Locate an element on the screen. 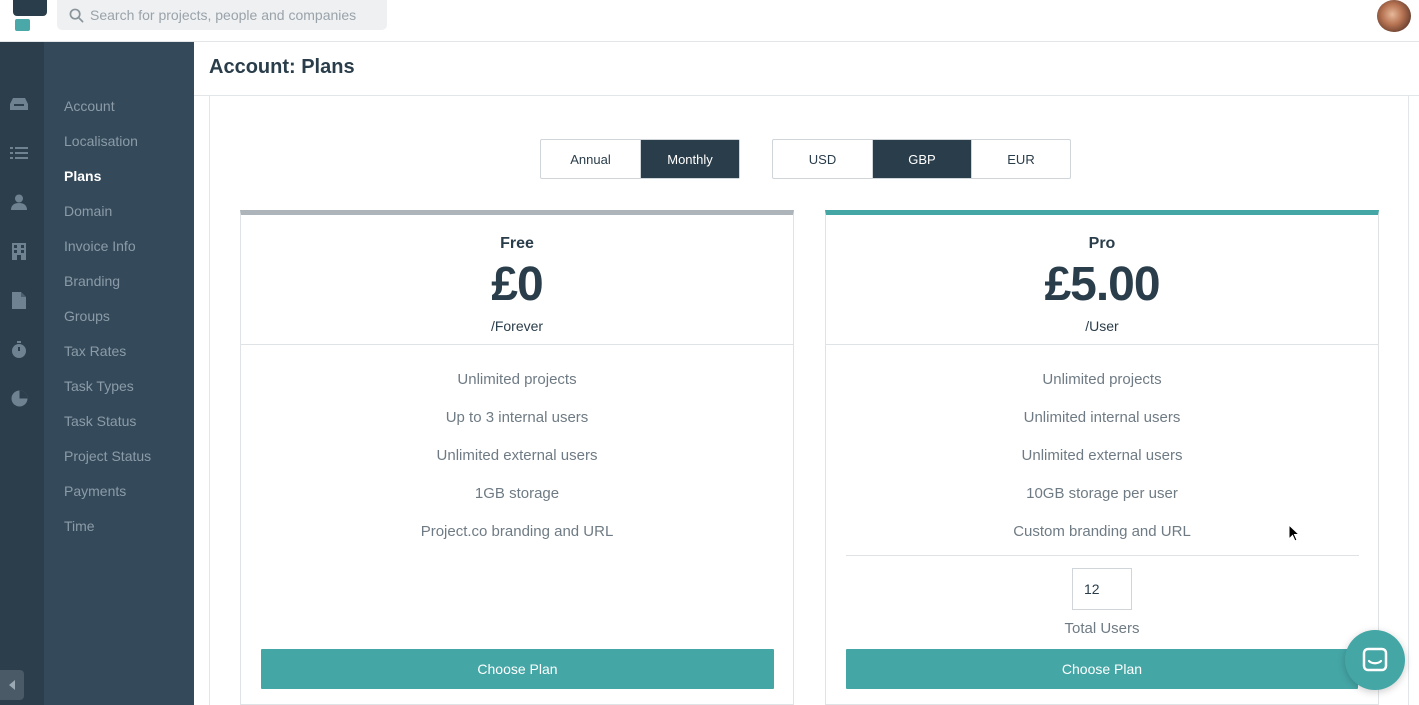  document-icon is located at coordinates (19, 300).